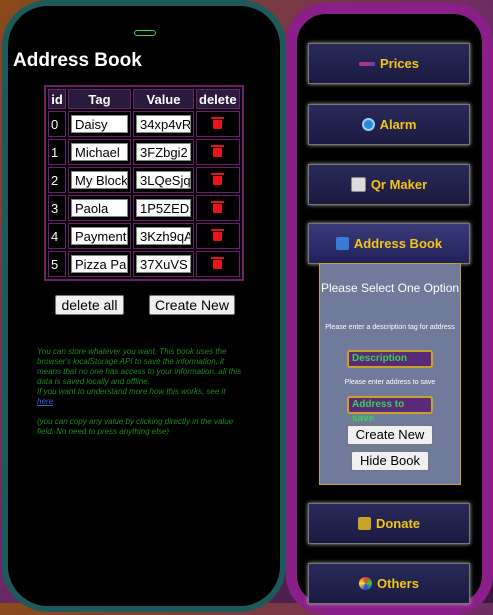 The width and height of the screenshot is (493, 615). What do you see at coordinates (390, 359) in the screenshot?
I see `description-input: Description` at bounding box center [390, 359].